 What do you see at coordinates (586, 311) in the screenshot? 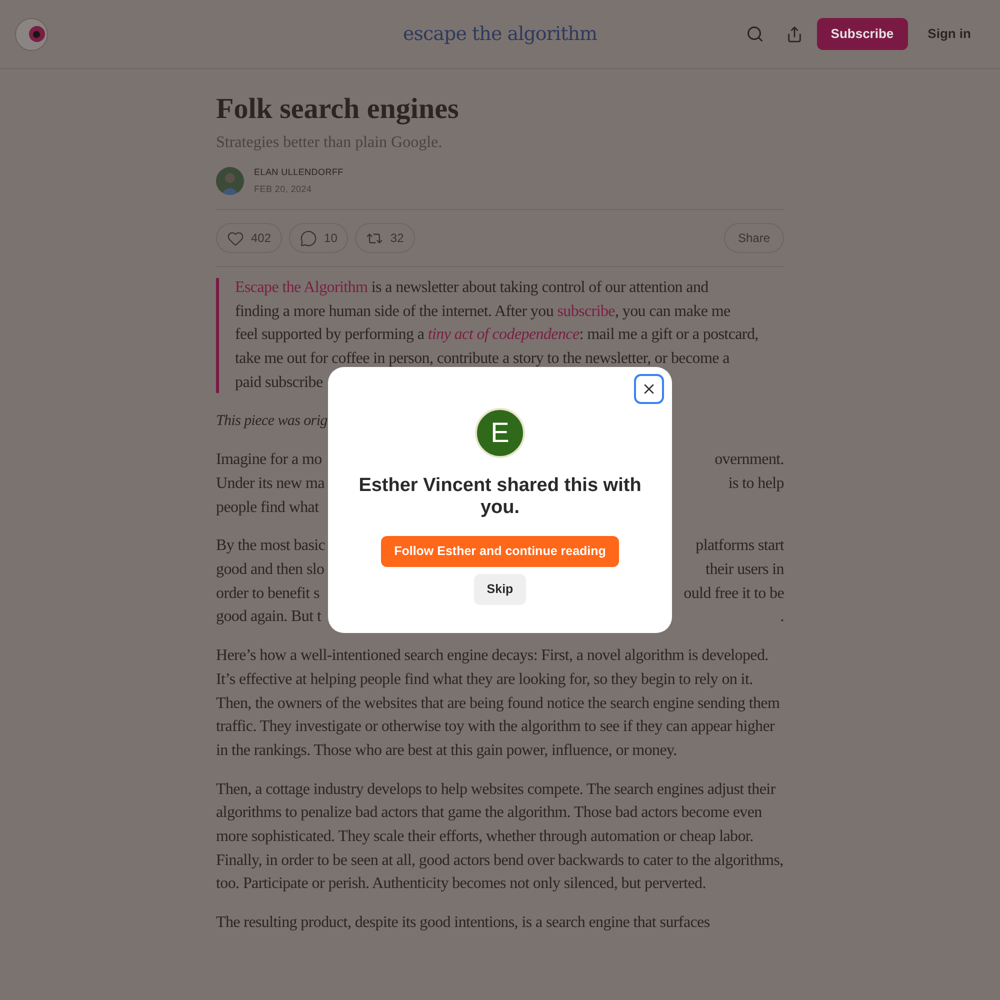
I see `link: subscribe` at bounding box center [586, 311].